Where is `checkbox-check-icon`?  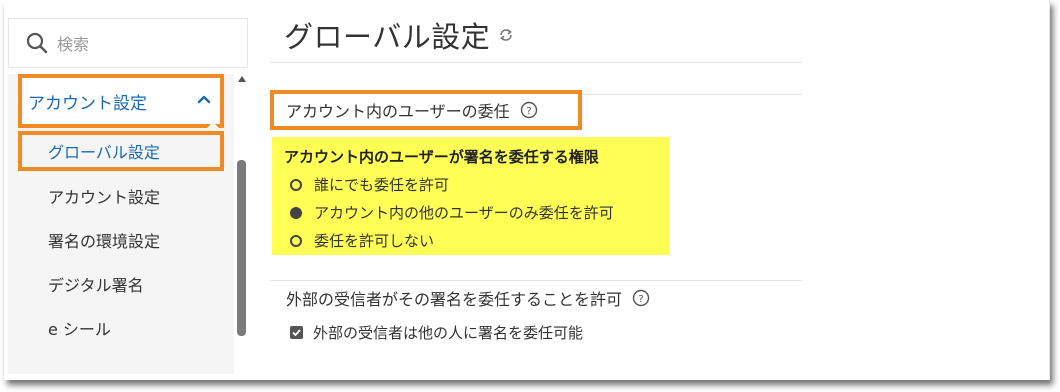 checkbox-check-icon is located at coordinates (296, 333).